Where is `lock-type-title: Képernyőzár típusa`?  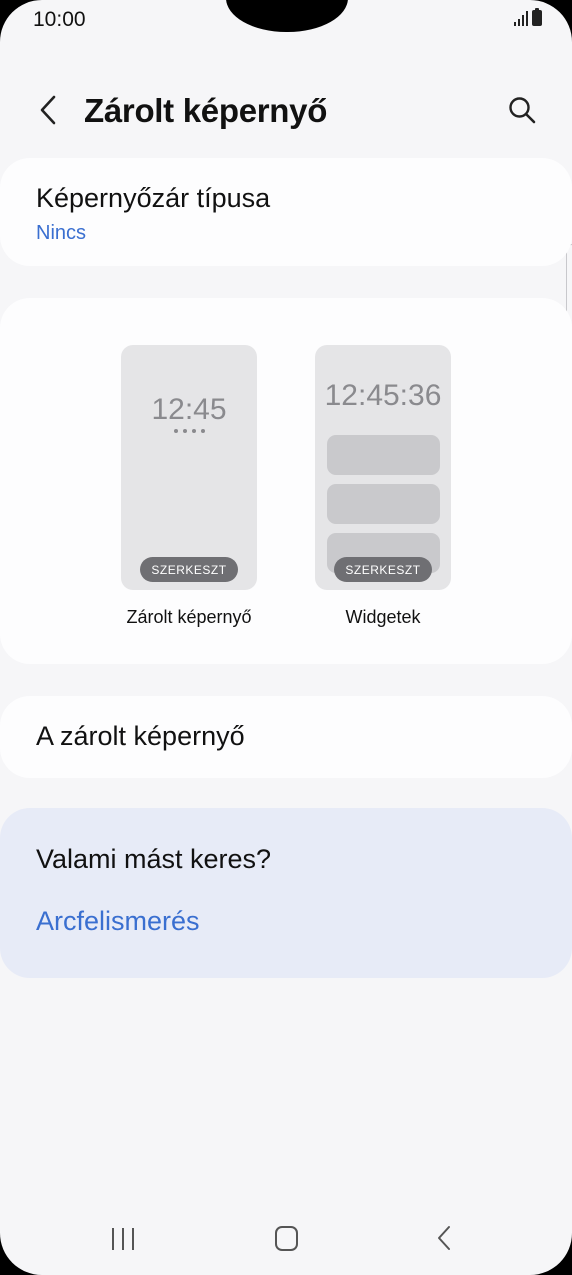
lock-type-title: Képernyőzár típusa is located at coordinates (153, 198).